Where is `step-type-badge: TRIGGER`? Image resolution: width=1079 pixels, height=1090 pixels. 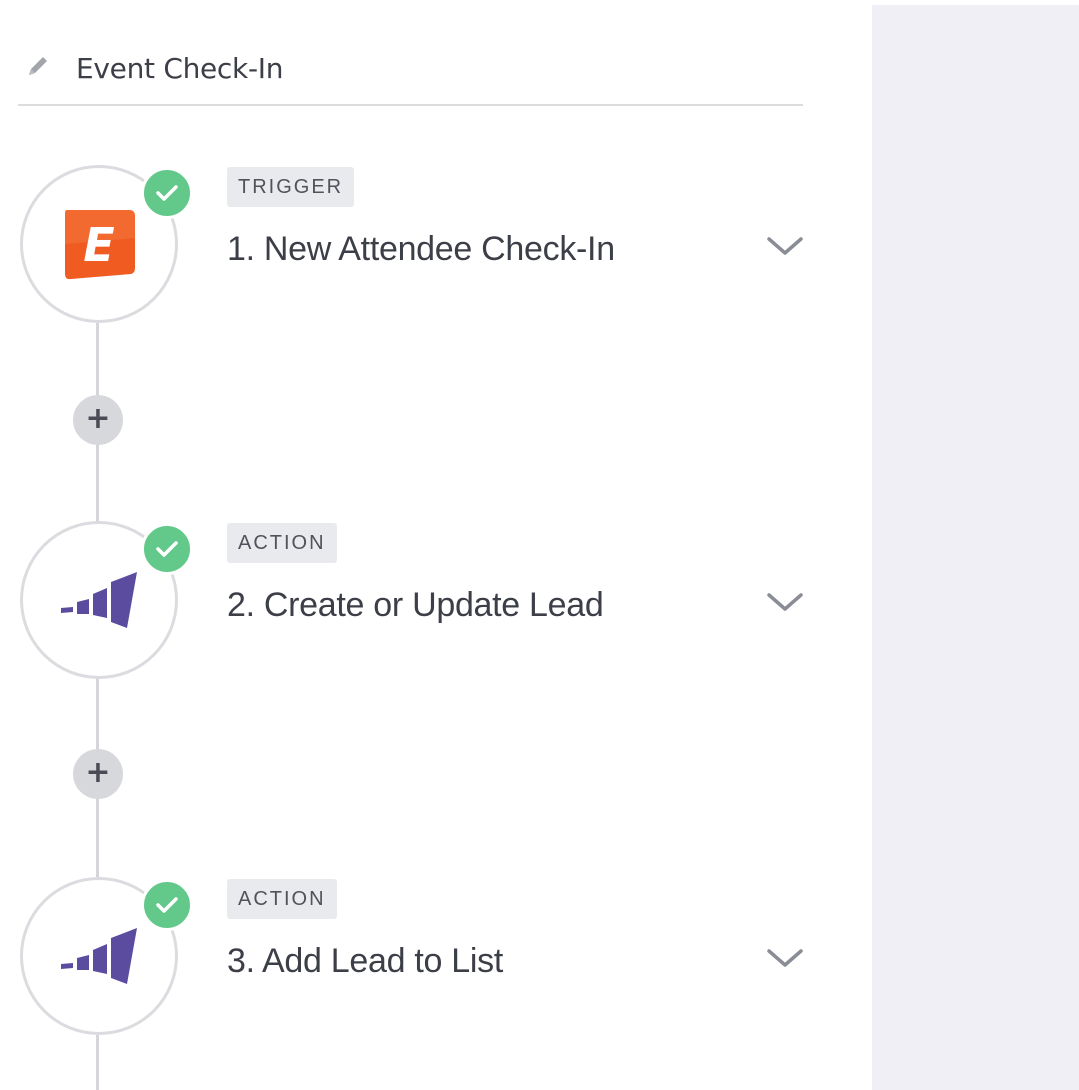
step-type-badge: TRIGGER is located at coordinates (291, 187).